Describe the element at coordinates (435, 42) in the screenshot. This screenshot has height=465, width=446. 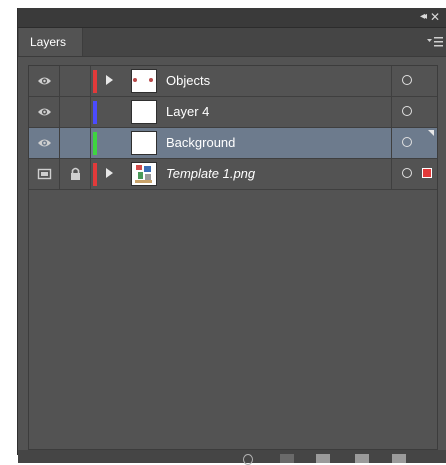
I see `panel-menu-icon` at that location.